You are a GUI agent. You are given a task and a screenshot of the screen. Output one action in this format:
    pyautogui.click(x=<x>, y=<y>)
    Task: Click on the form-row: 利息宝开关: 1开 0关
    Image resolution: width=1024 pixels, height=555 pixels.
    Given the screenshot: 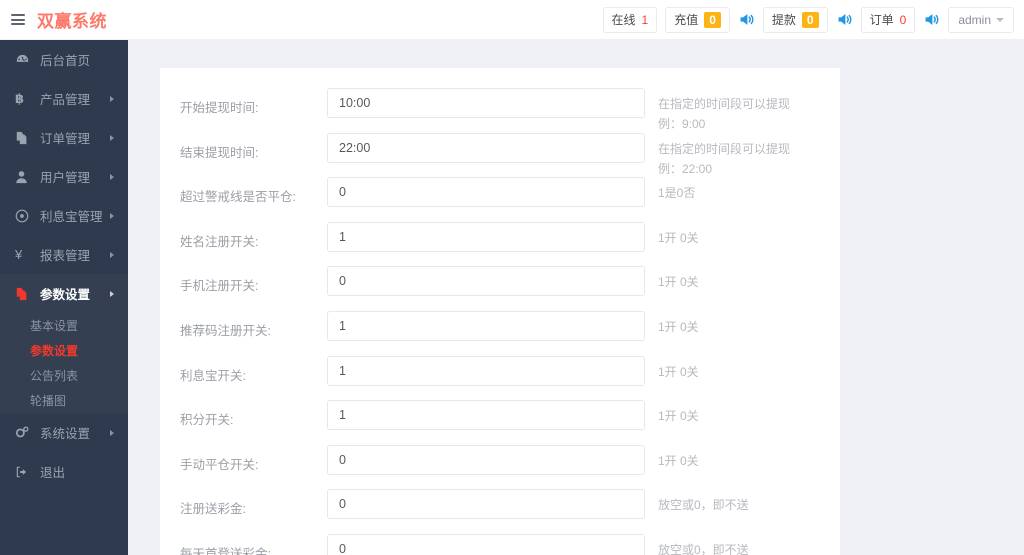 What is the action you would take?
    pyautogui.click(x=500, y=376)
    